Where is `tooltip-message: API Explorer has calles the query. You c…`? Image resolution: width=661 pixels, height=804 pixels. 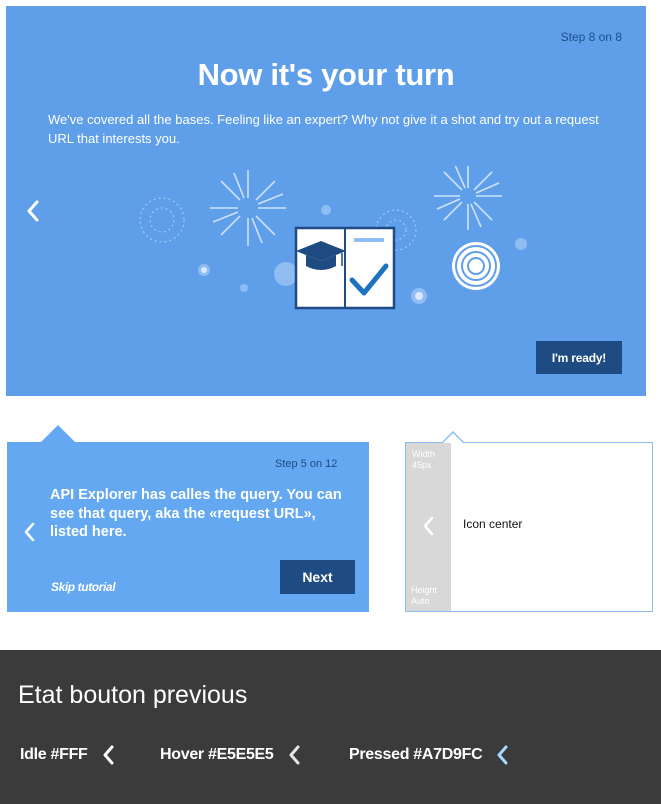
tooltip-message: API Explorer has calles the query. You c… is located at coordinates (196, 513).